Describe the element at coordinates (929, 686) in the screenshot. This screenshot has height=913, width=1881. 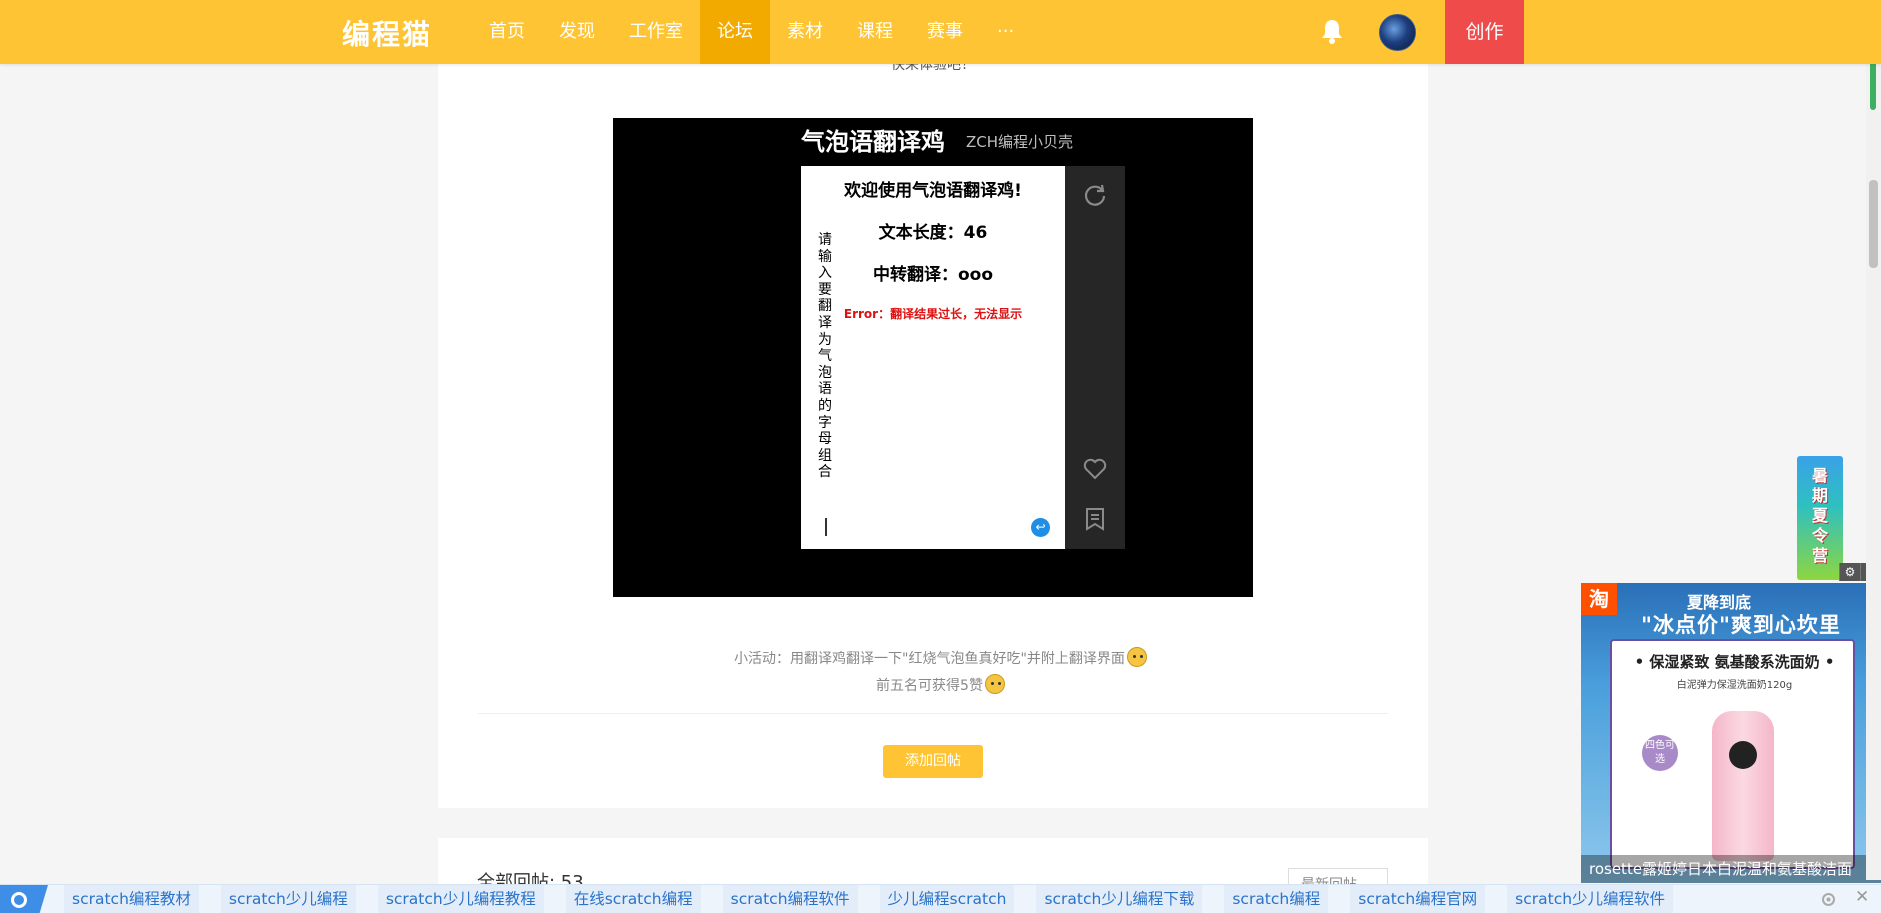
I see `activity-line-2: 前五名可获得5赞` at that location.